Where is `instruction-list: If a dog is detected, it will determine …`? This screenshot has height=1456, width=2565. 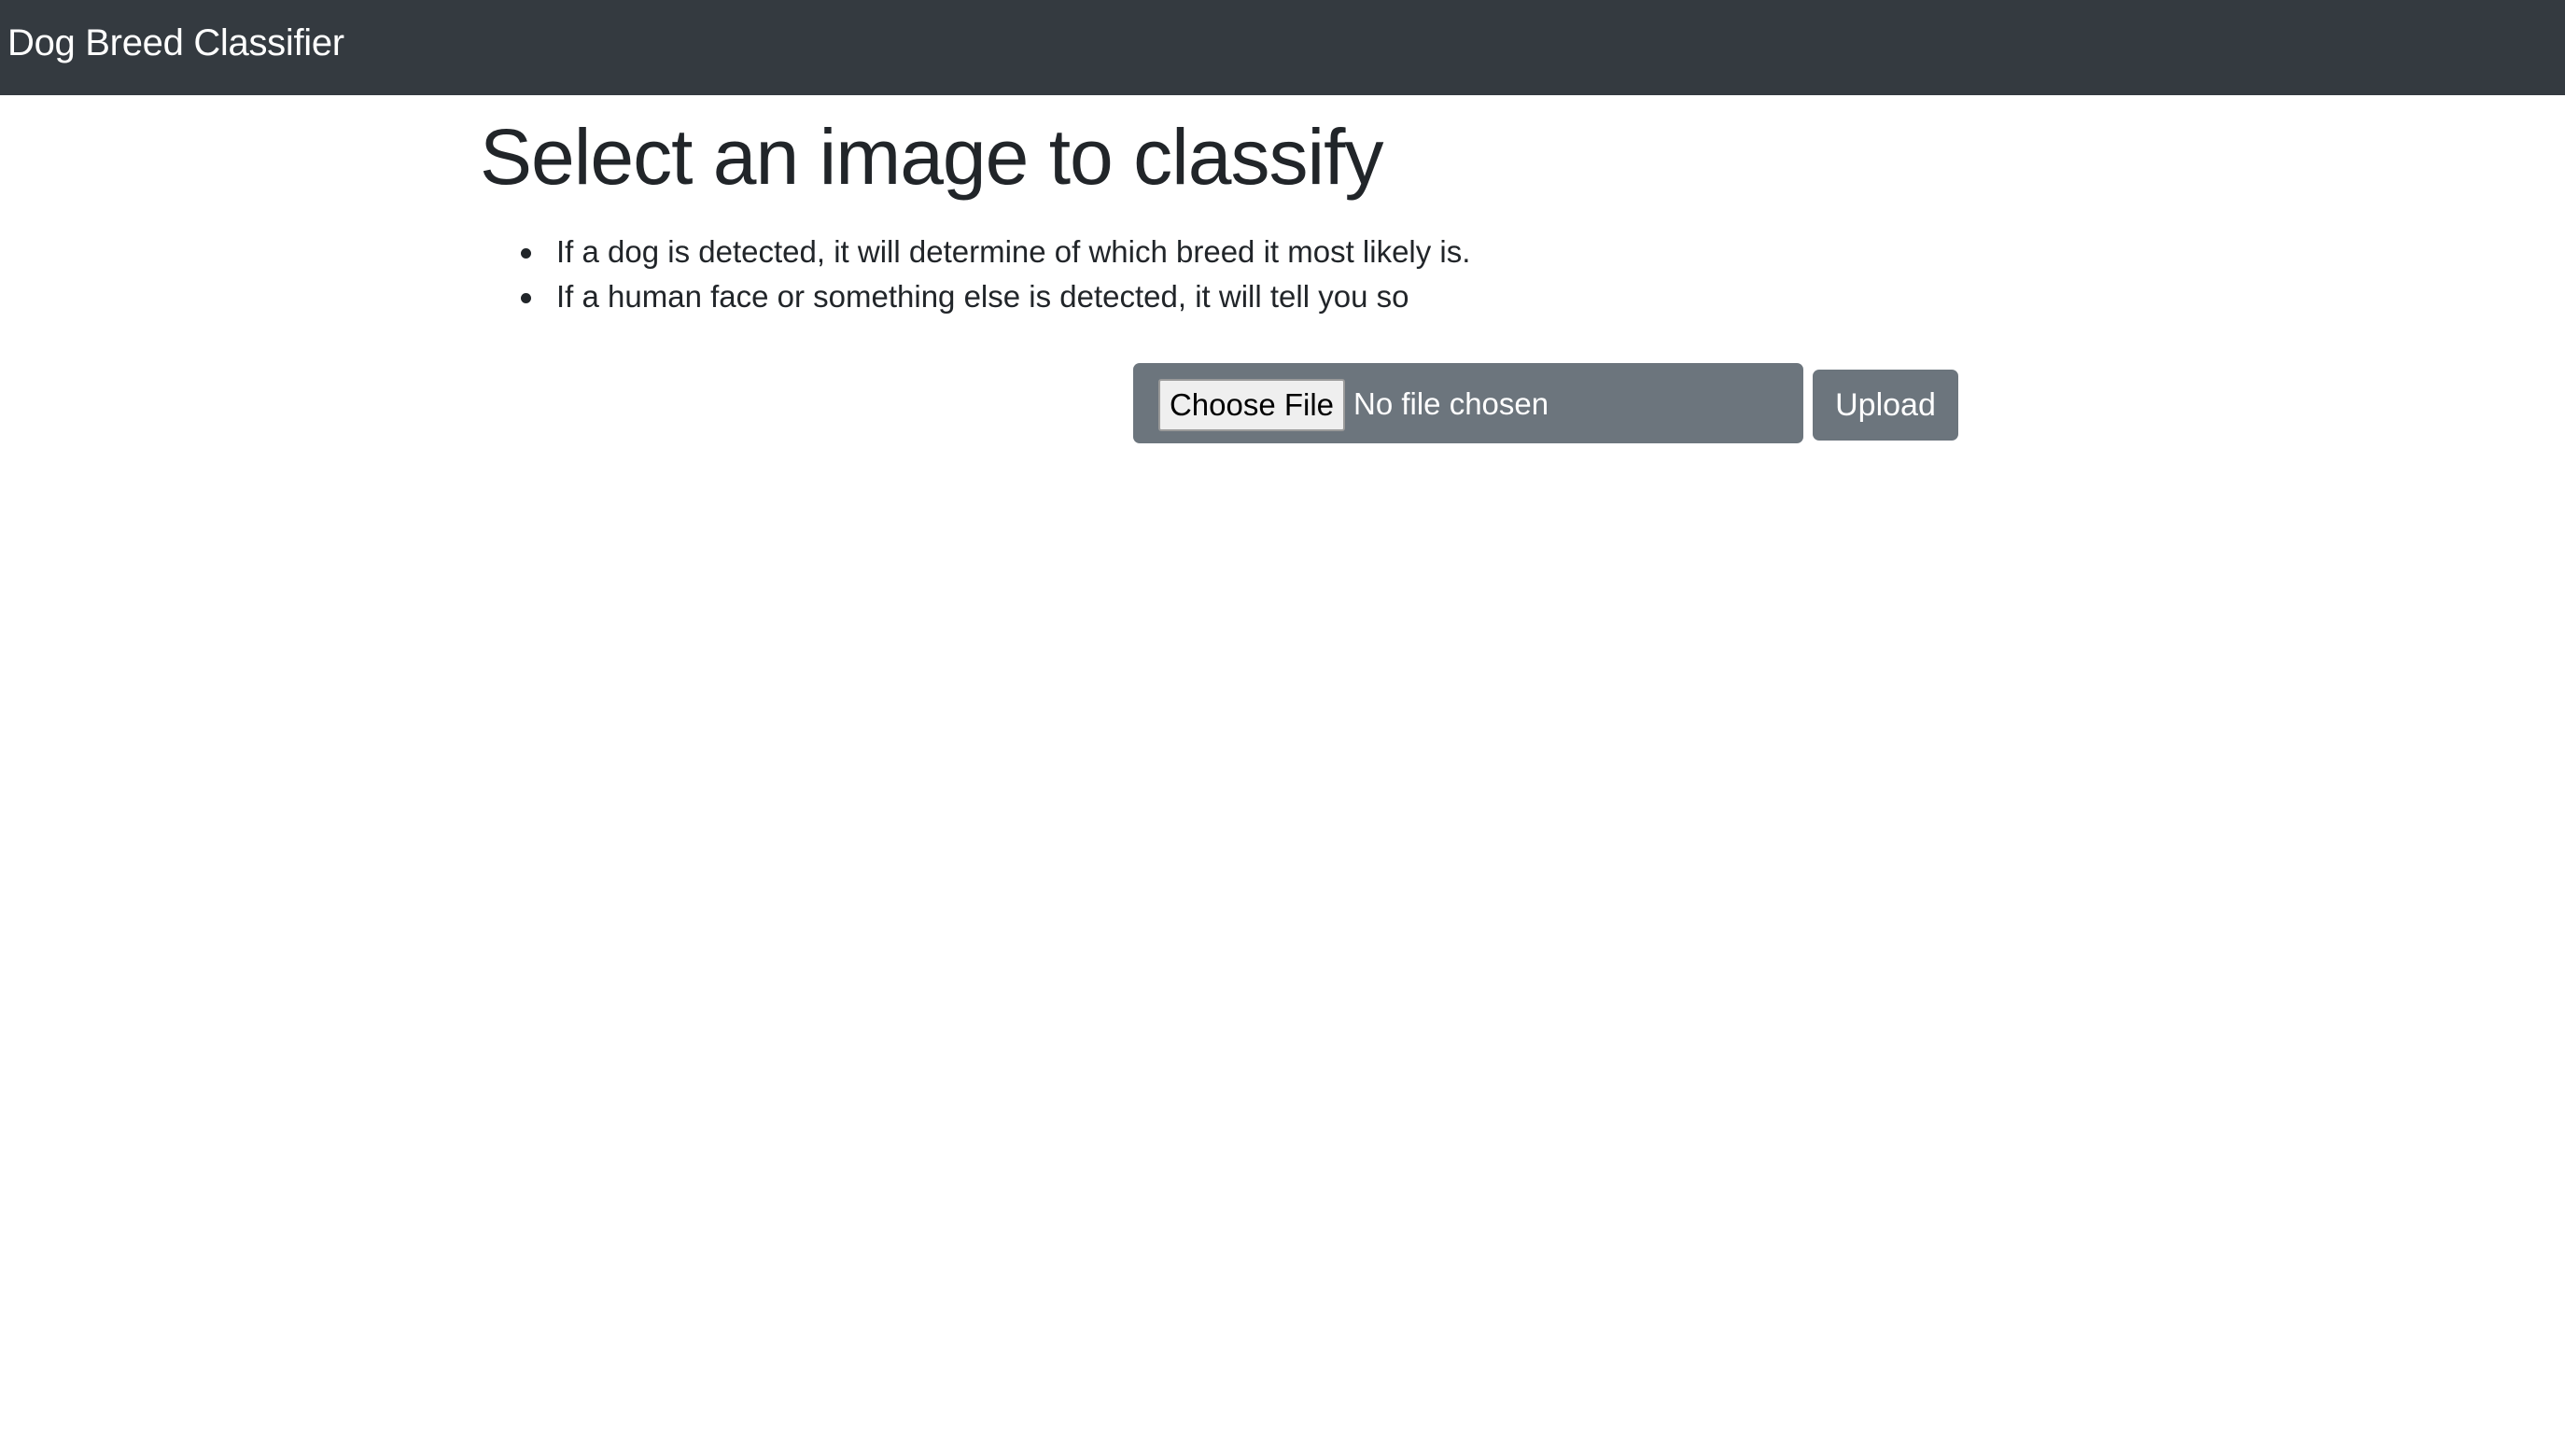 instruction-list: If a dog is detected, it will determine … is located at coordinates (975, 274).